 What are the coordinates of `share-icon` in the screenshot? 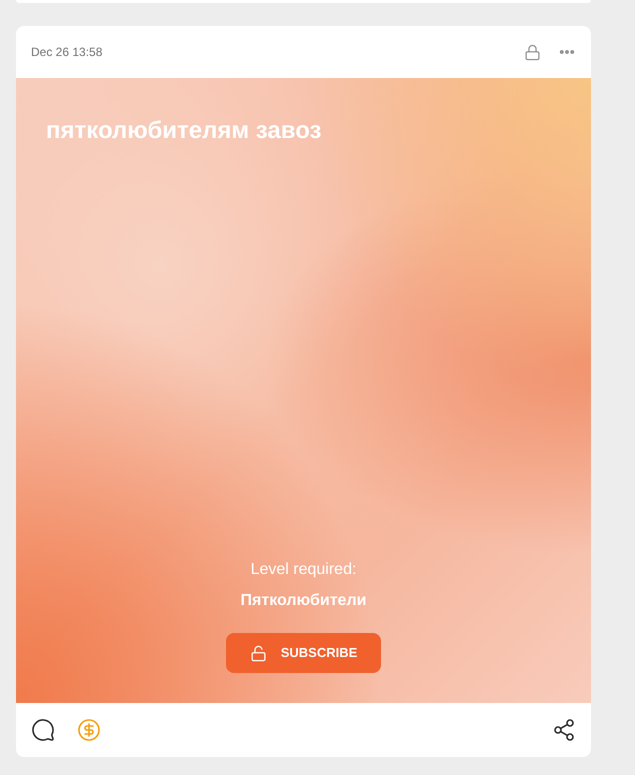 It's located at (564, 730).